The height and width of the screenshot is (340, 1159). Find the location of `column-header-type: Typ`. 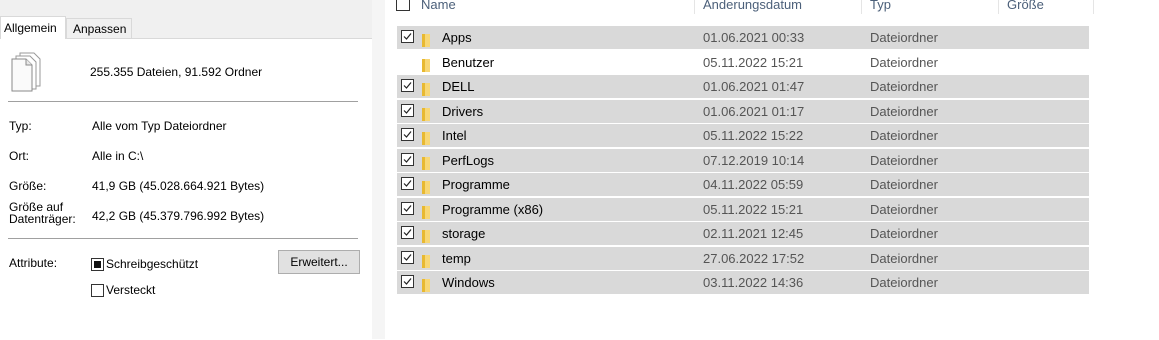

column-header-type: Typ is located at coordinates (880, 6).